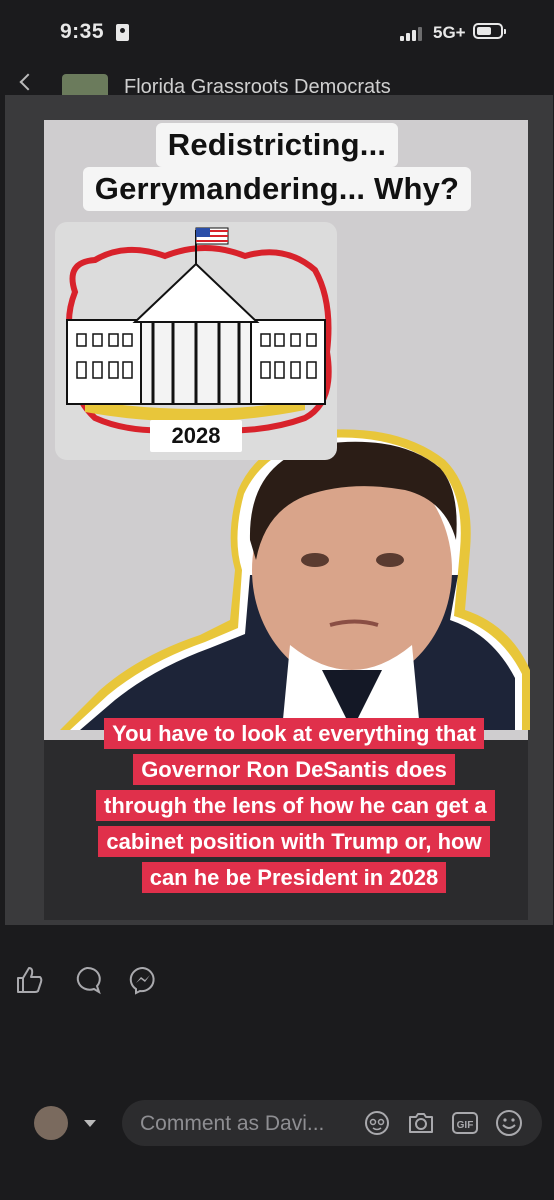 This screenshot has height=1200, width=554. Describe the element at coordinates (51, 1123) in the screenshot. I see `commenter-avatar` at that location.